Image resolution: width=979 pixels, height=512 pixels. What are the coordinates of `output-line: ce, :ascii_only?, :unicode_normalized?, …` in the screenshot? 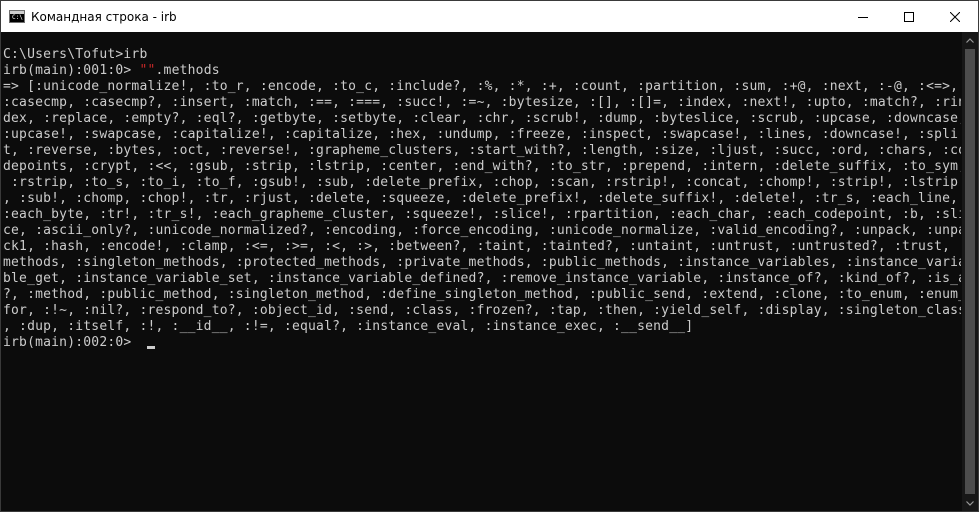 It's located at (482, 230).